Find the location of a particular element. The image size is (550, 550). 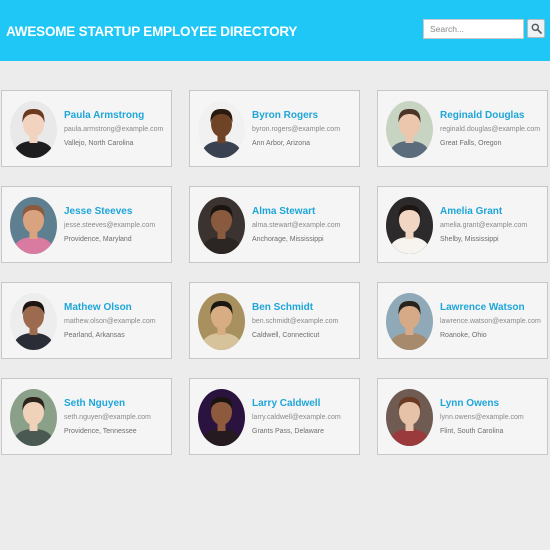

employee-email: ben.schmidt@example.com is located at coordinates (295, 321).